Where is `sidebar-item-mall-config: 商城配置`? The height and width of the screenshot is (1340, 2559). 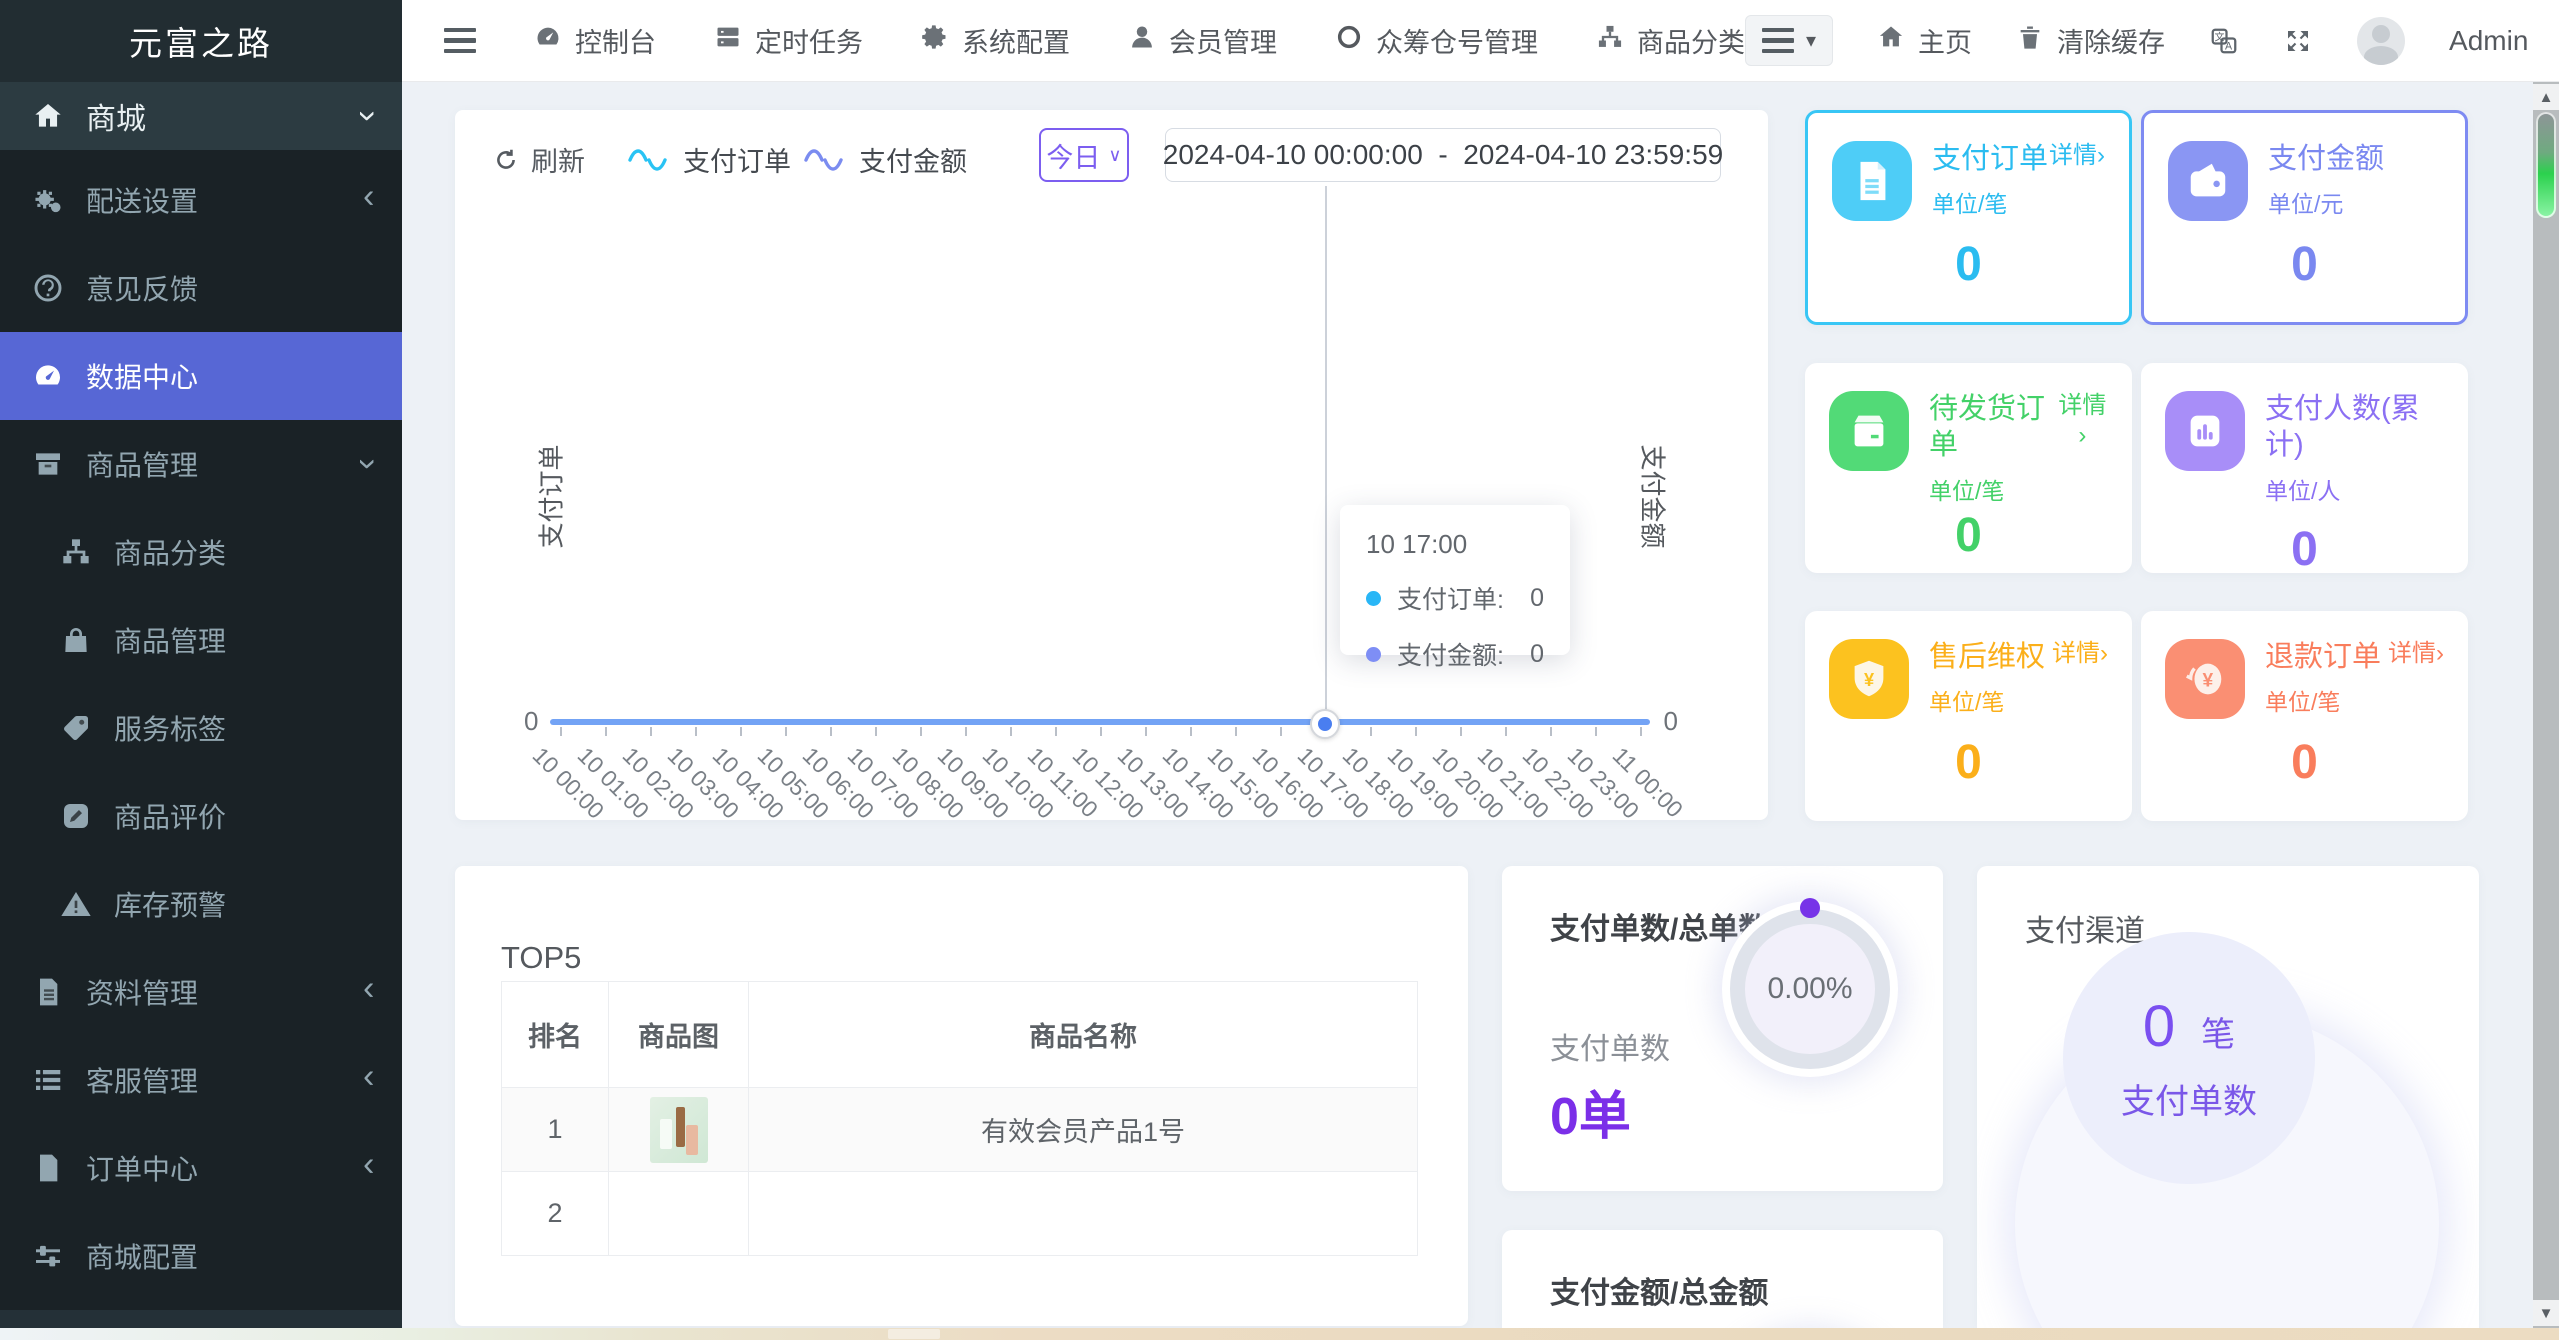
sidebar-item-mall-config: 商城配置 is located at coordinates (201, 1256).